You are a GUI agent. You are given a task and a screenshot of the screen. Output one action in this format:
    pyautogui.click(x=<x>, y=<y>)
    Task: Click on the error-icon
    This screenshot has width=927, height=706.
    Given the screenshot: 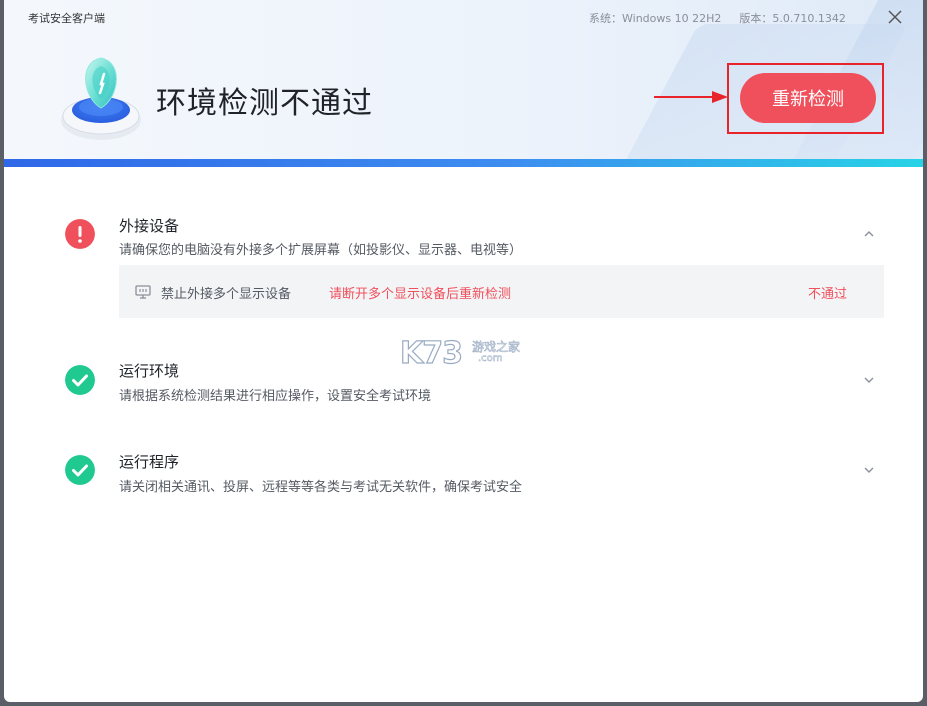 What is the action you would take?
    pyautogui.click(x=80, y=234)
    